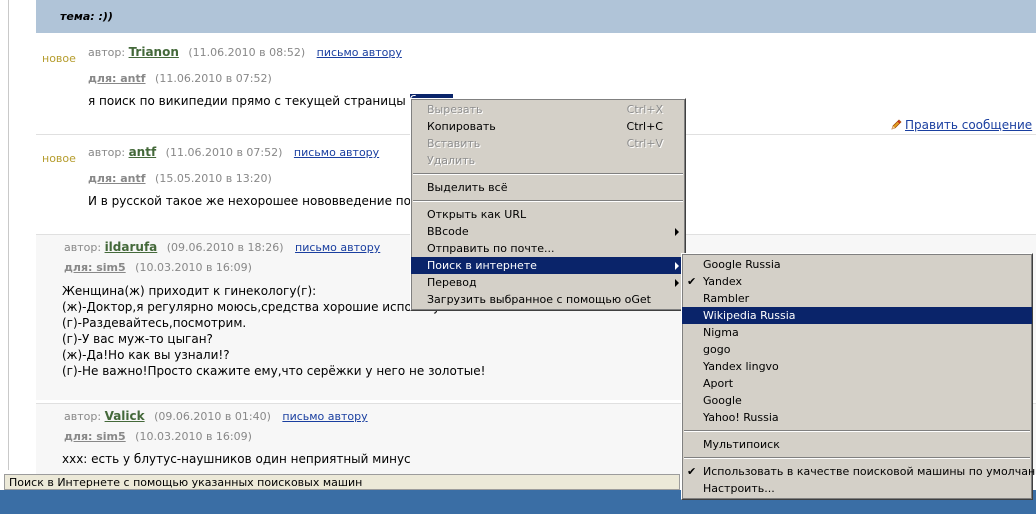  Describe the element at coordinates (143, 152) in the screenshot. I see `author-link: antf` at that location.